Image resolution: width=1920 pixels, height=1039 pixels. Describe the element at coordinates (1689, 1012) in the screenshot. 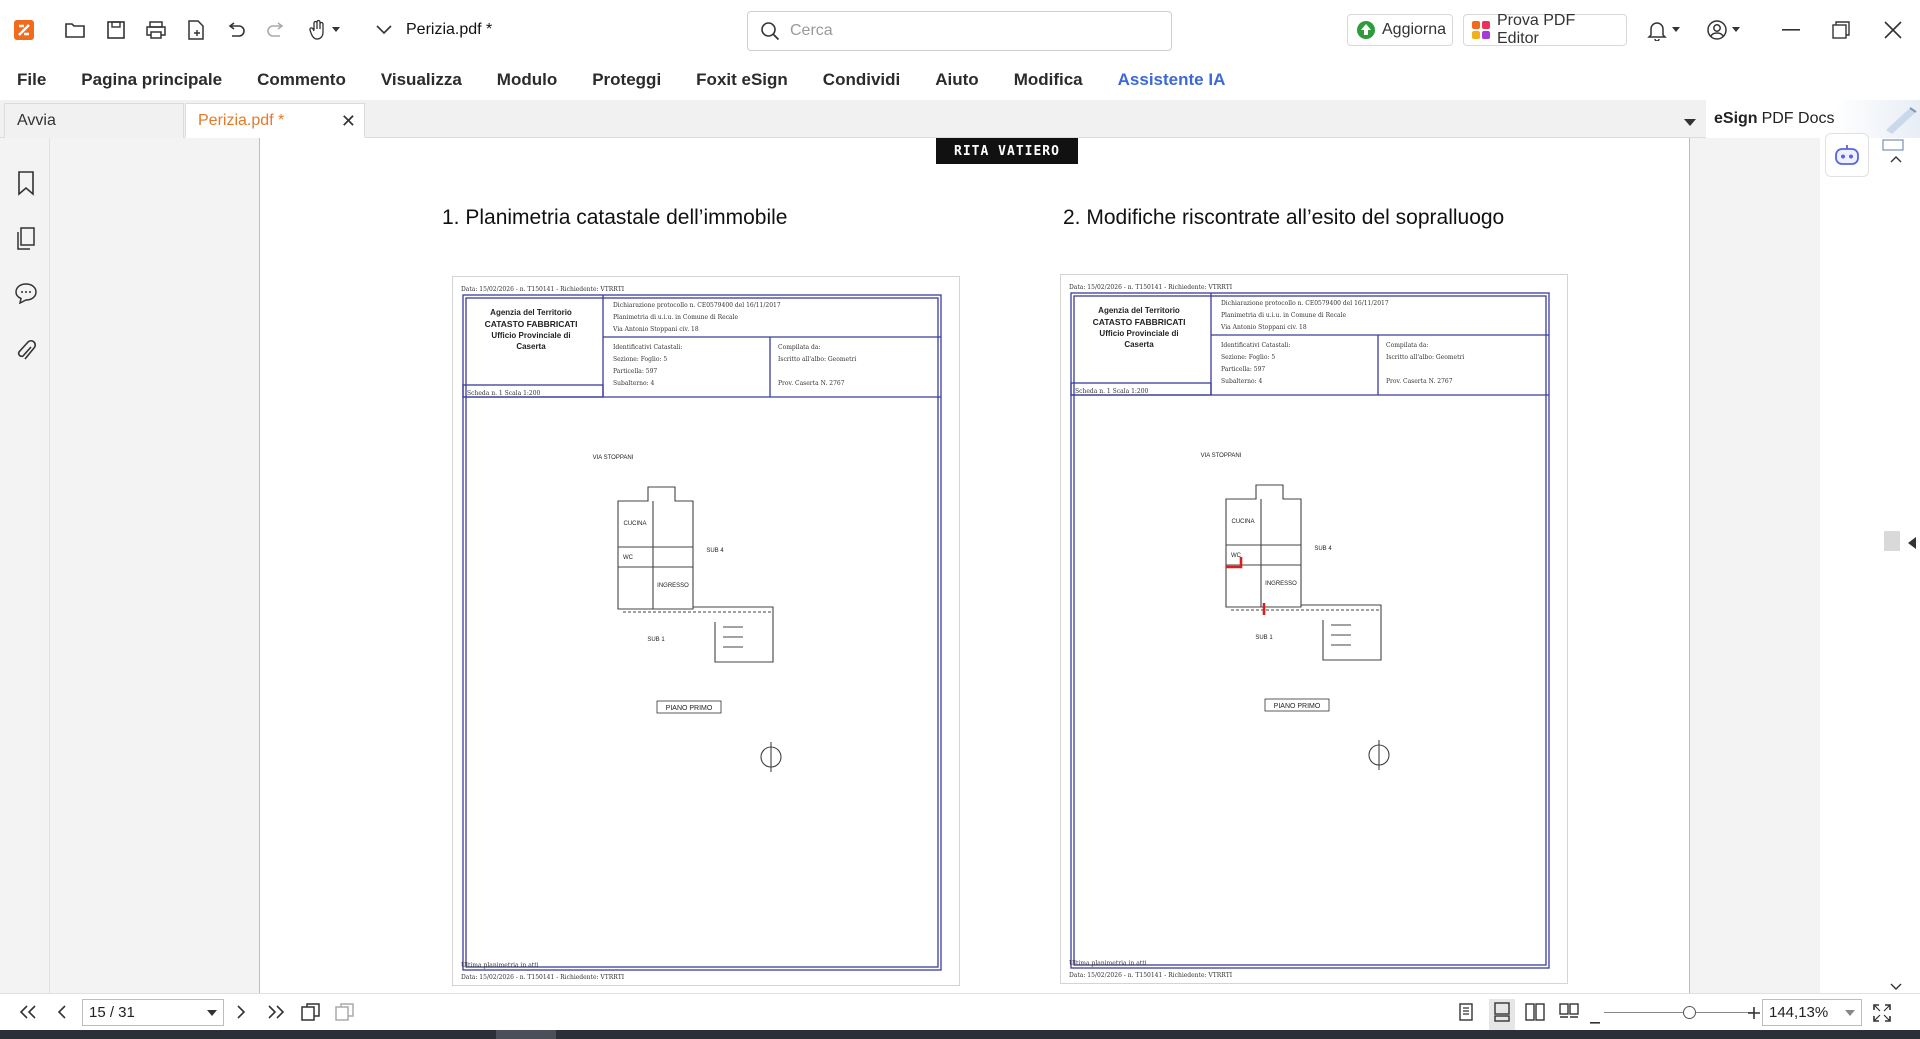

I see `zoom-slider-thumb` at that location.